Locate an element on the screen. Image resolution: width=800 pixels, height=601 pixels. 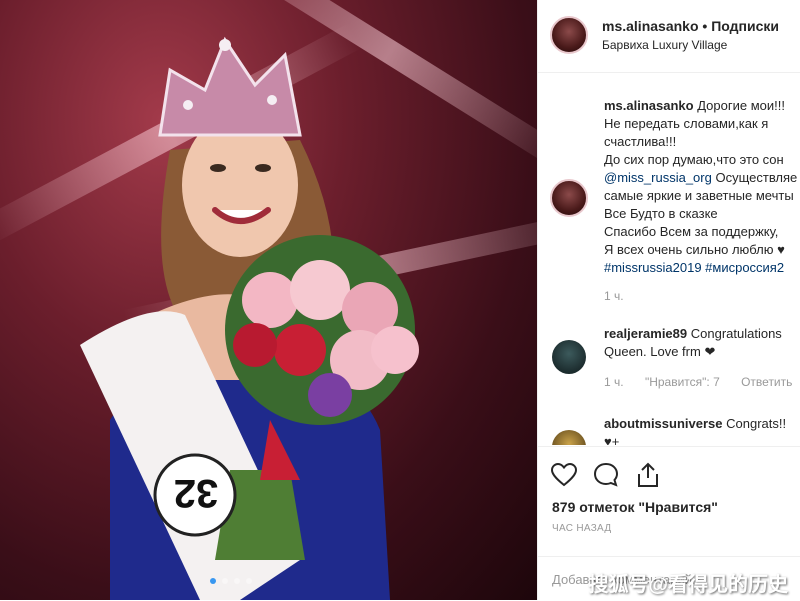
username-link: ms.alinasanko is located at coordinates (650, 26).